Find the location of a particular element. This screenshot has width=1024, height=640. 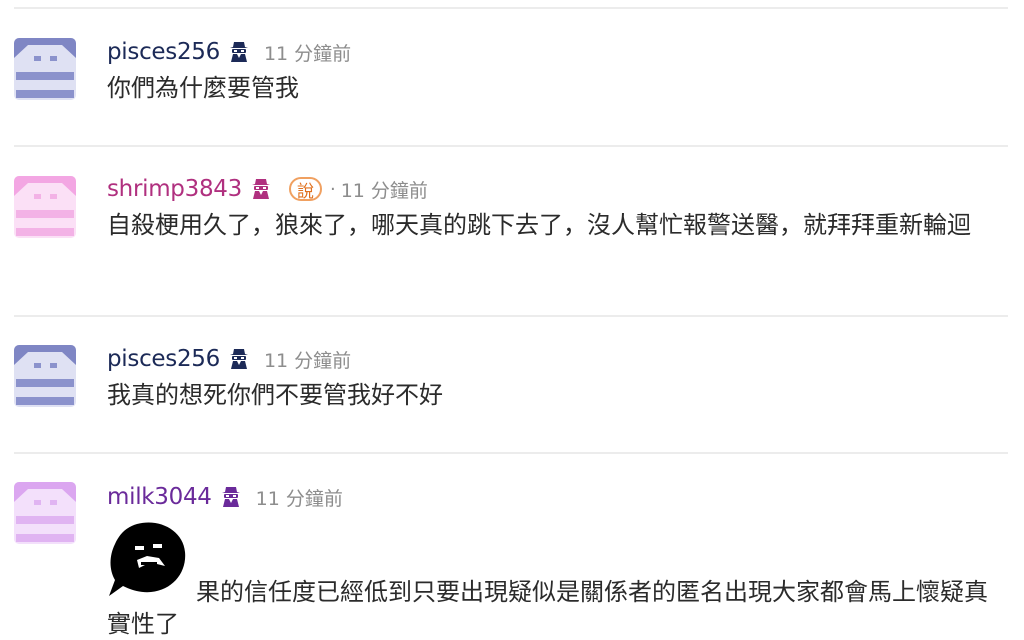

comment-header: shrimp3843 說 · 11 分鐘前 is located at coordinates (267, 189).